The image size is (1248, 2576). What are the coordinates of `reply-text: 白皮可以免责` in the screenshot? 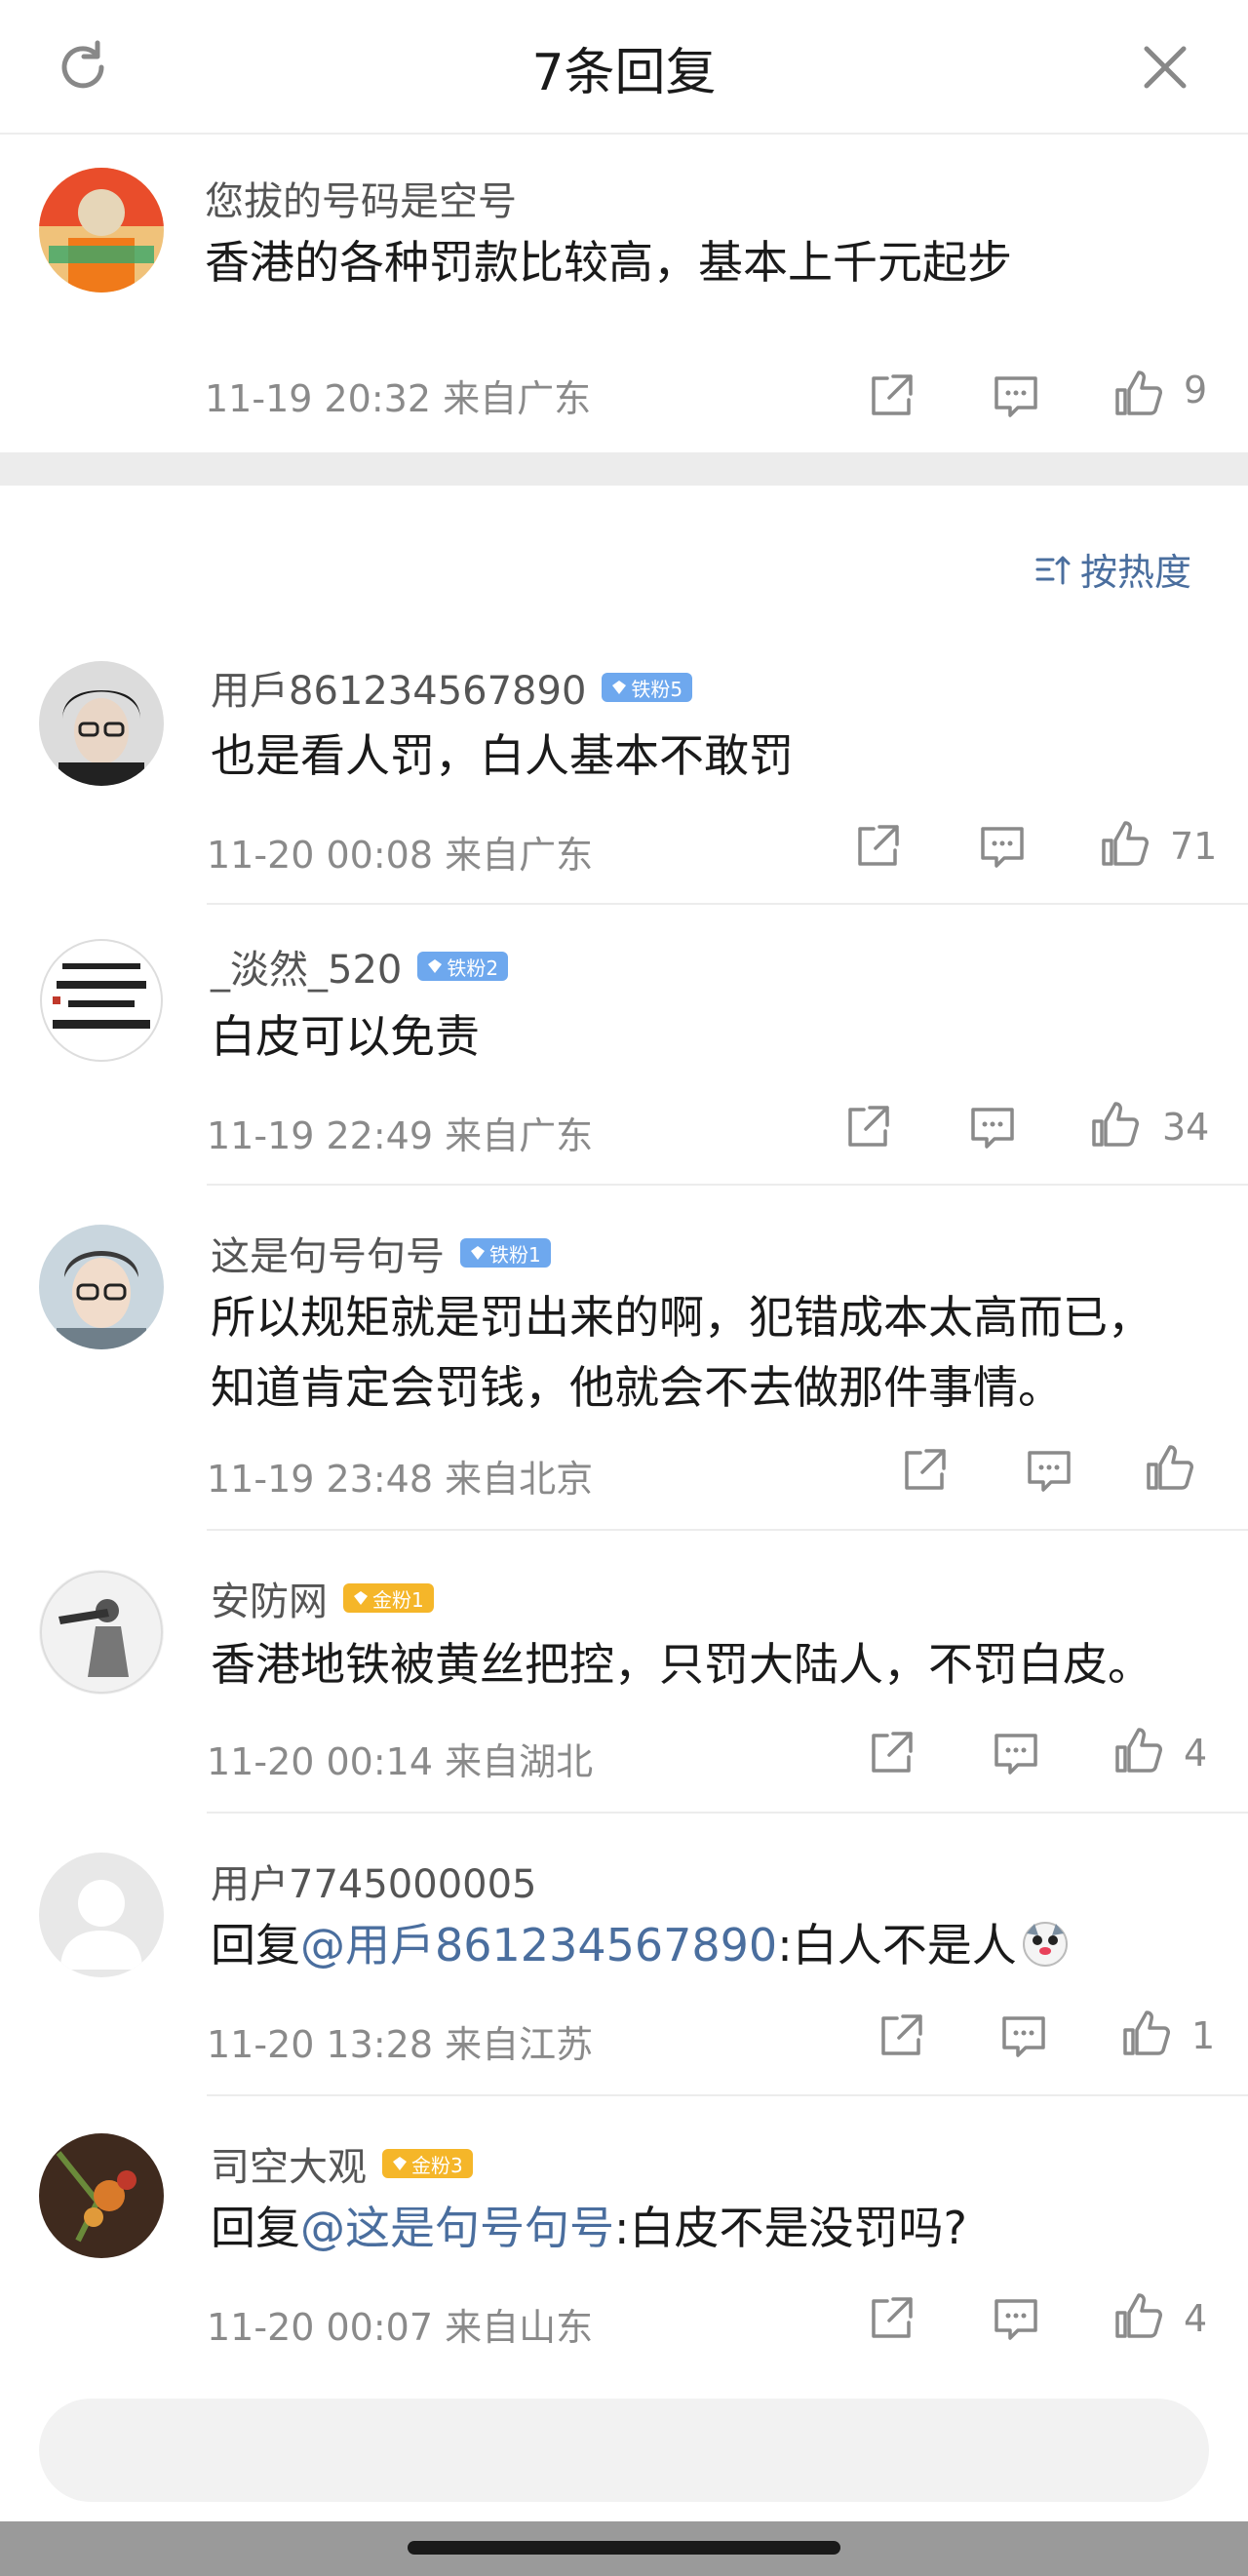 It's located at (345, 1036).